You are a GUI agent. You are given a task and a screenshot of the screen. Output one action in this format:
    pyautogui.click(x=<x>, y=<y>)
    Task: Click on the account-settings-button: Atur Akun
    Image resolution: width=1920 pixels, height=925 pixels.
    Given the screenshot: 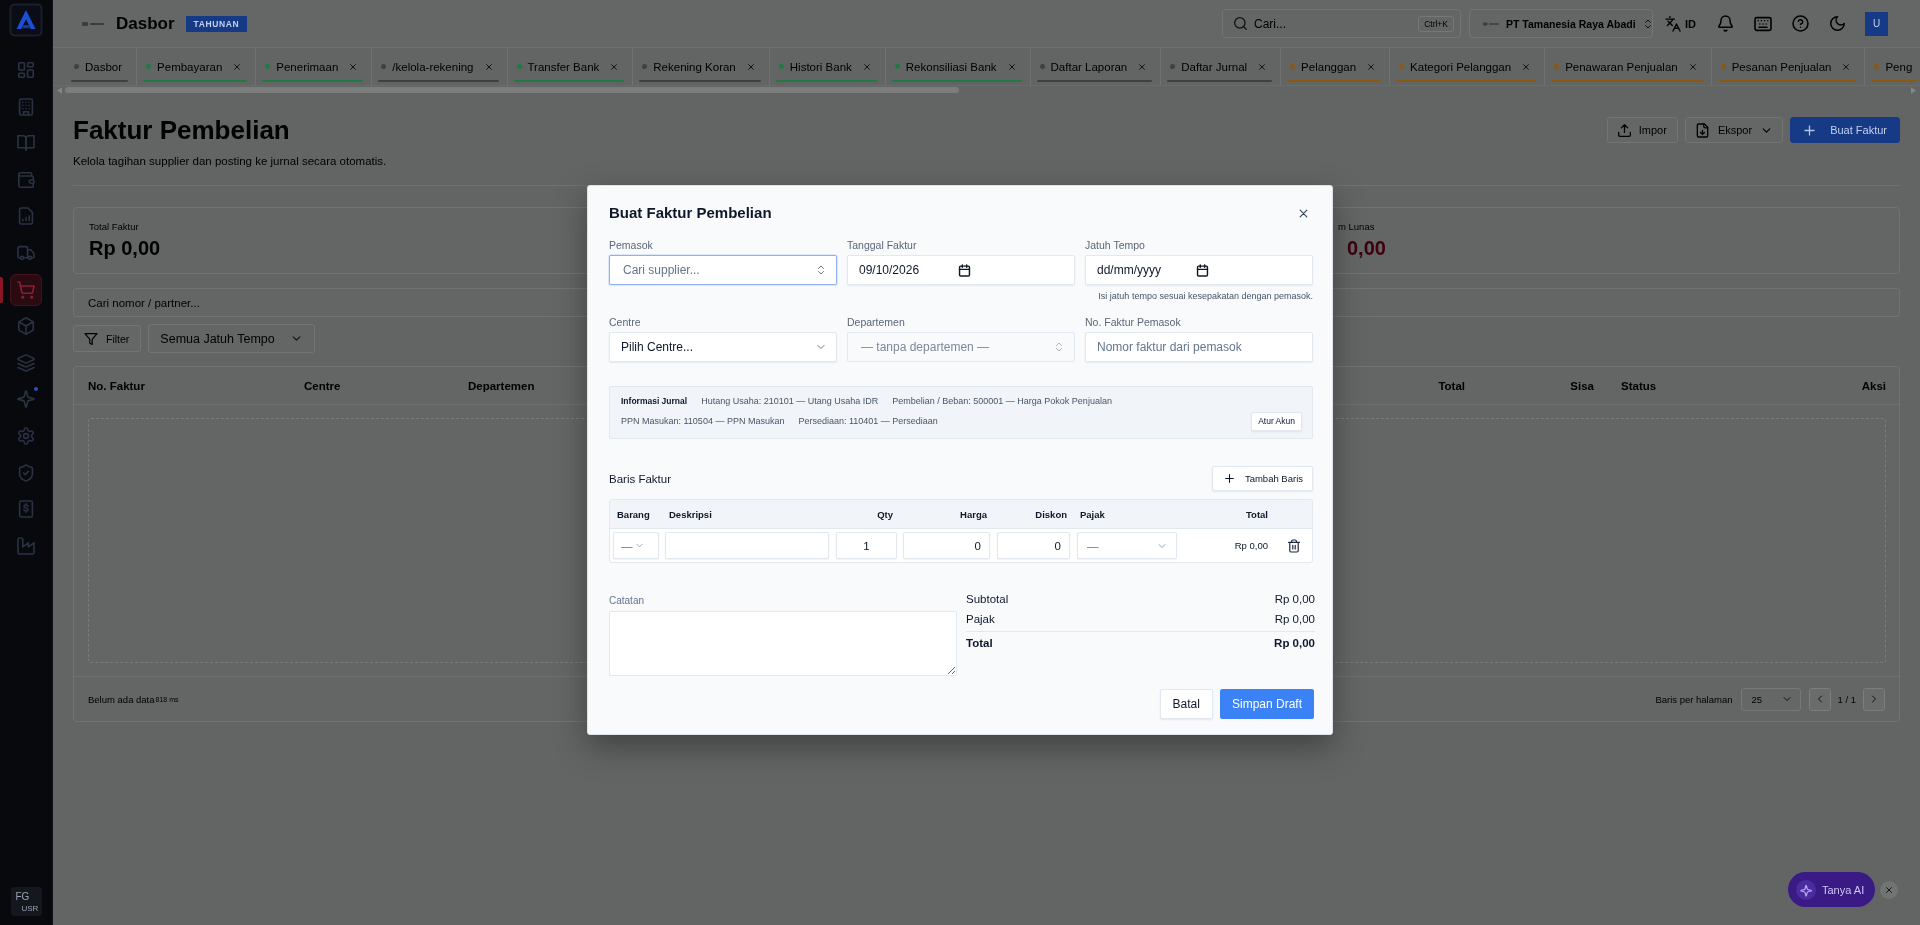 What is the action you would take?
    pyautogui.click(x=1276, y=421)
    